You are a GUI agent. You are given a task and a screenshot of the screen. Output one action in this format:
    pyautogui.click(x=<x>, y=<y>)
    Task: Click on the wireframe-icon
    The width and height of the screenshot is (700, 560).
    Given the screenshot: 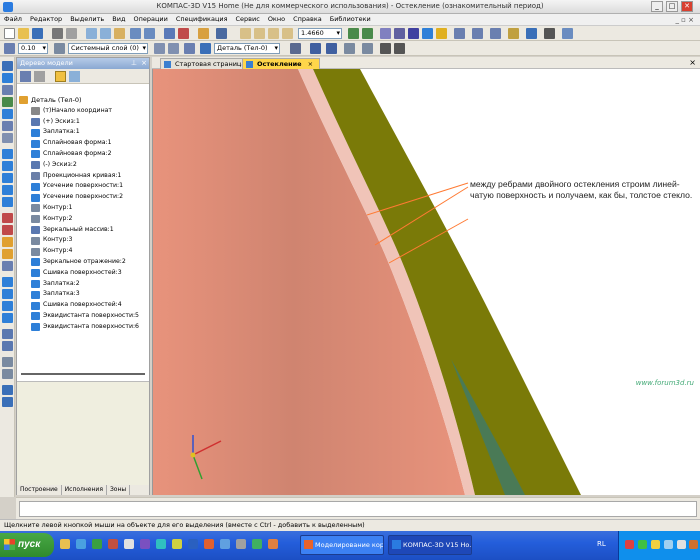 What is the action you would take?
    pyautogui.click(x=399, y=33)
    